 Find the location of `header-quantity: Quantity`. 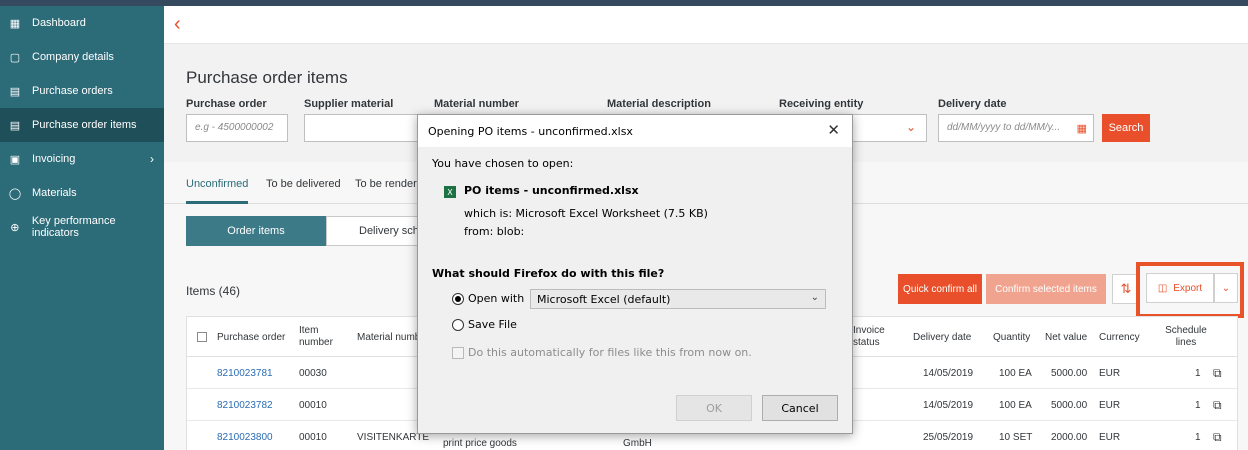

header-quantity: Quantity is located at coordinates (1011, 337).